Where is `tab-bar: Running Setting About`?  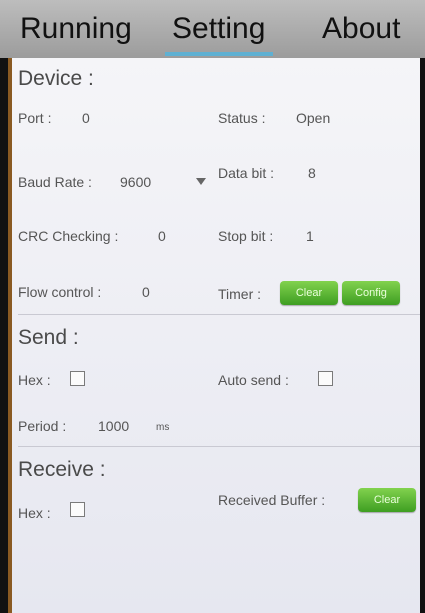 tab-bar: Running Setting About is located at coordinates (212, 29).